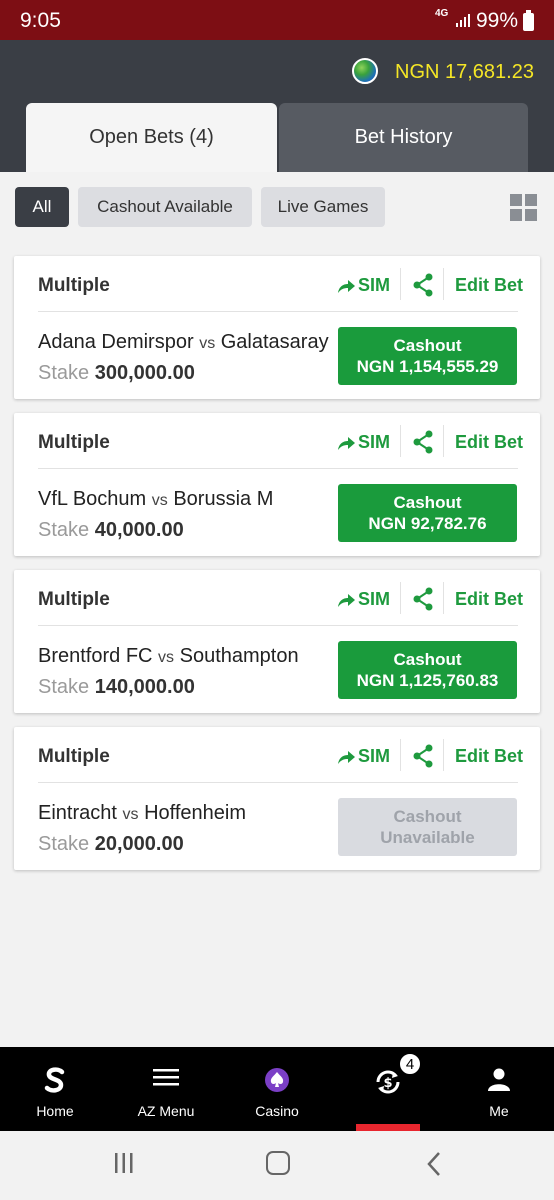 This screenshot has width=554, height=1200. I want to click on cashout-unavailable-button: Cashout Unavailable, so click(427, 827).